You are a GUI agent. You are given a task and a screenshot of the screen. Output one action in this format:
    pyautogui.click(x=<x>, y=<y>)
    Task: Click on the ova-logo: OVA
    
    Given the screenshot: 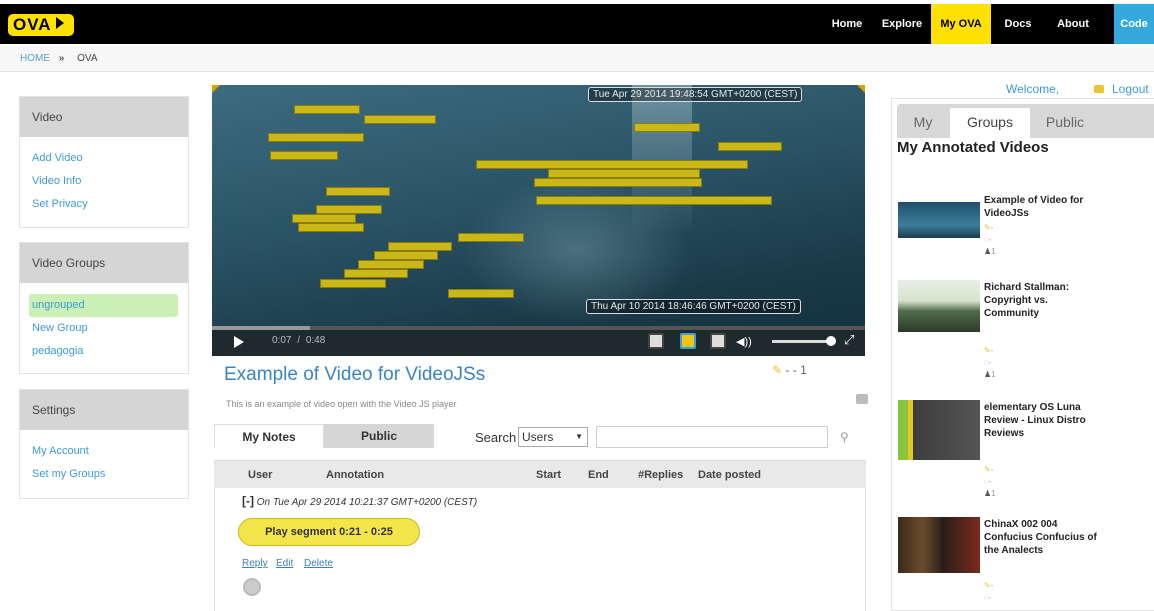 What is the action you would take?
    pyautogui.click(x=41, y=25)
    